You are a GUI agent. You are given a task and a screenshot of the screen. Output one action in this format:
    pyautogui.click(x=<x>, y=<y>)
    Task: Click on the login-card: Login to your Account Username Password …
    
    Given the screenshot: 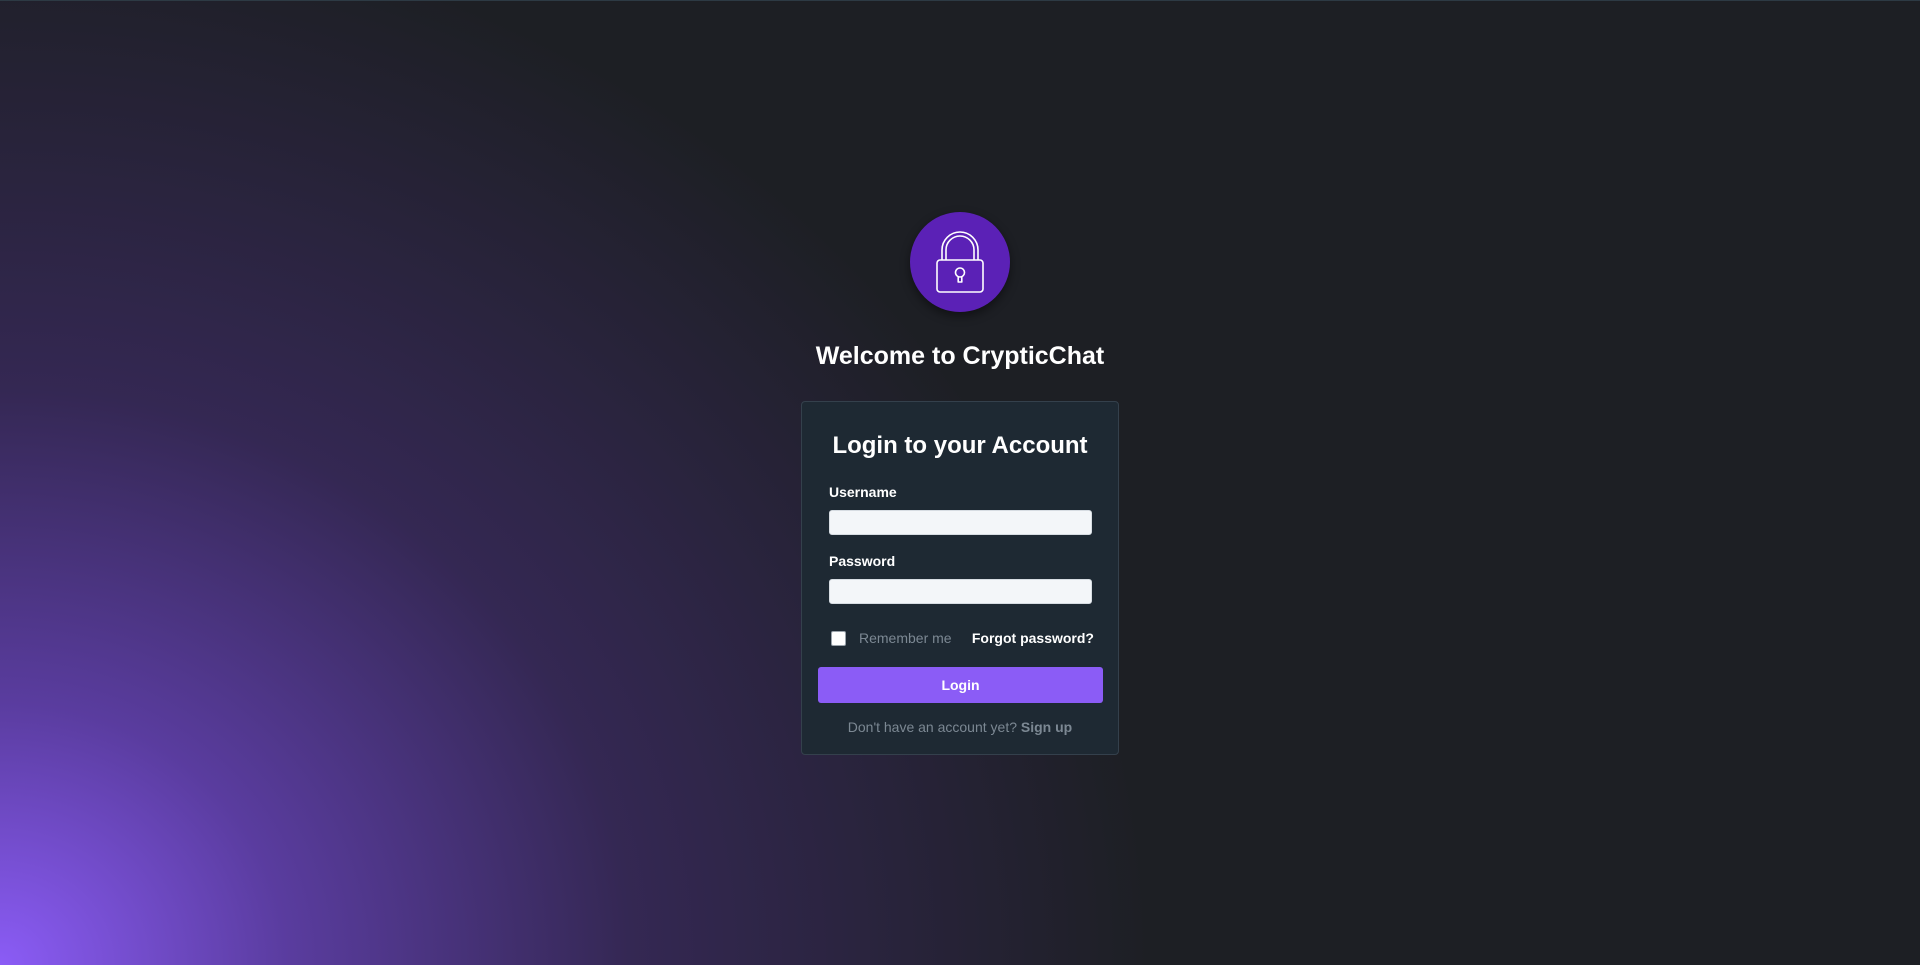 What is the action you would take?
    pyautogui.click(x=960, y=578)
    